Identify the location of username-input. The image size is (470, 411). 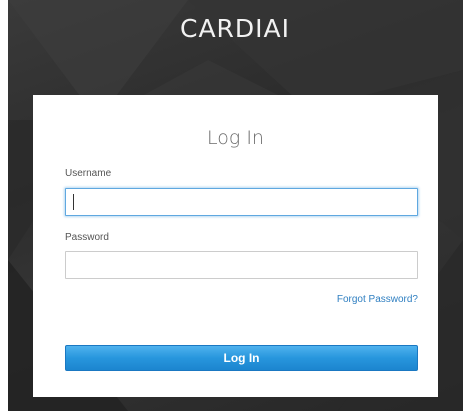
(241, 202).